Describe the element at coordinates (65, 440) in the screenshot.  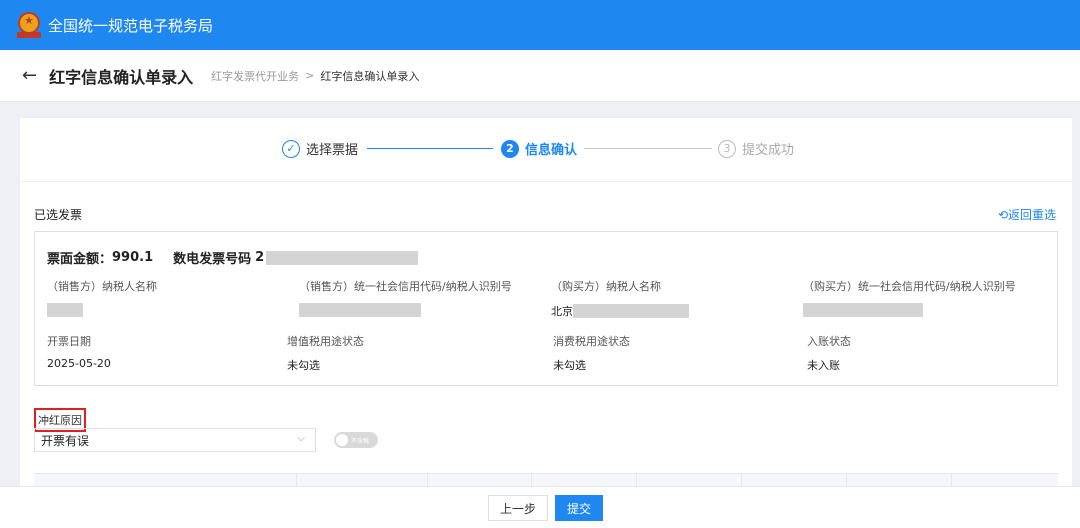
I see `selected-reason: 开票有误` at that location.